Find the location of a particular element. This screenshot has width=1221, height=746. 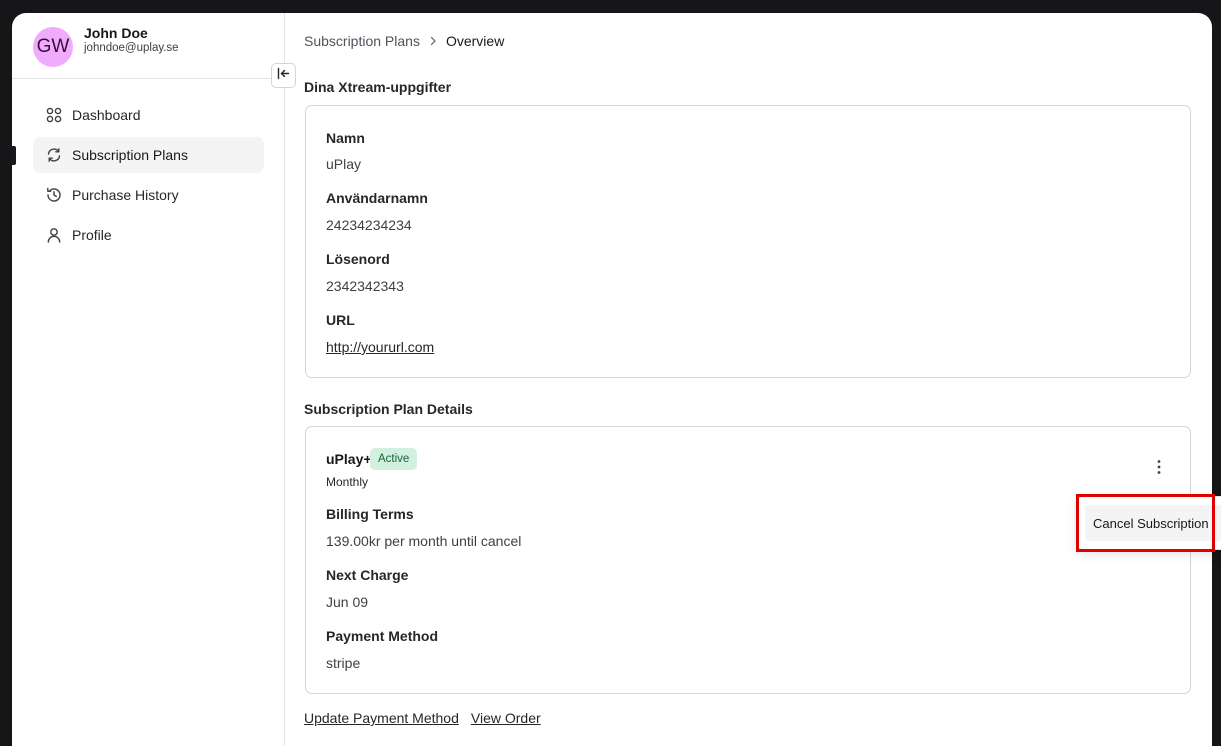

user-header: GW John Doe johndoe@uplay.se is located at coordinates (148, 46).